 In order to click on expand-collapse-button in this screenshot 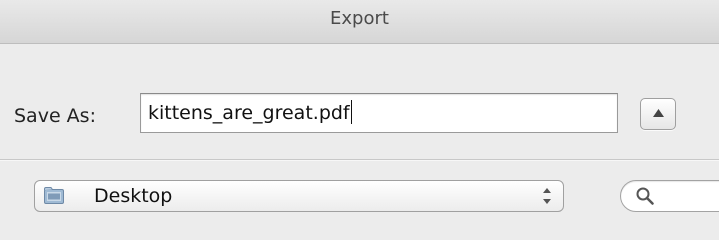, I will do `click(658, 114)`.